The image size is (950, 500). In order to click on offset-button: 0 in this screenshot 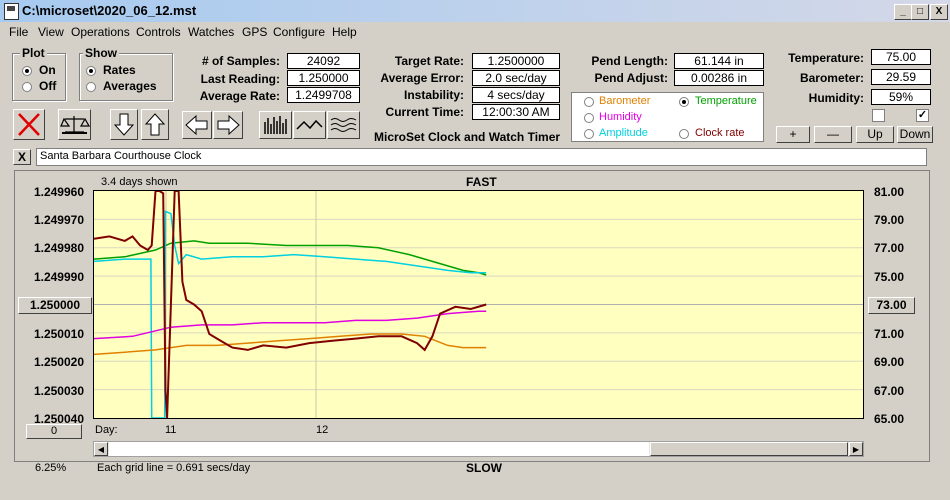, I will do `click(54, 431)`.